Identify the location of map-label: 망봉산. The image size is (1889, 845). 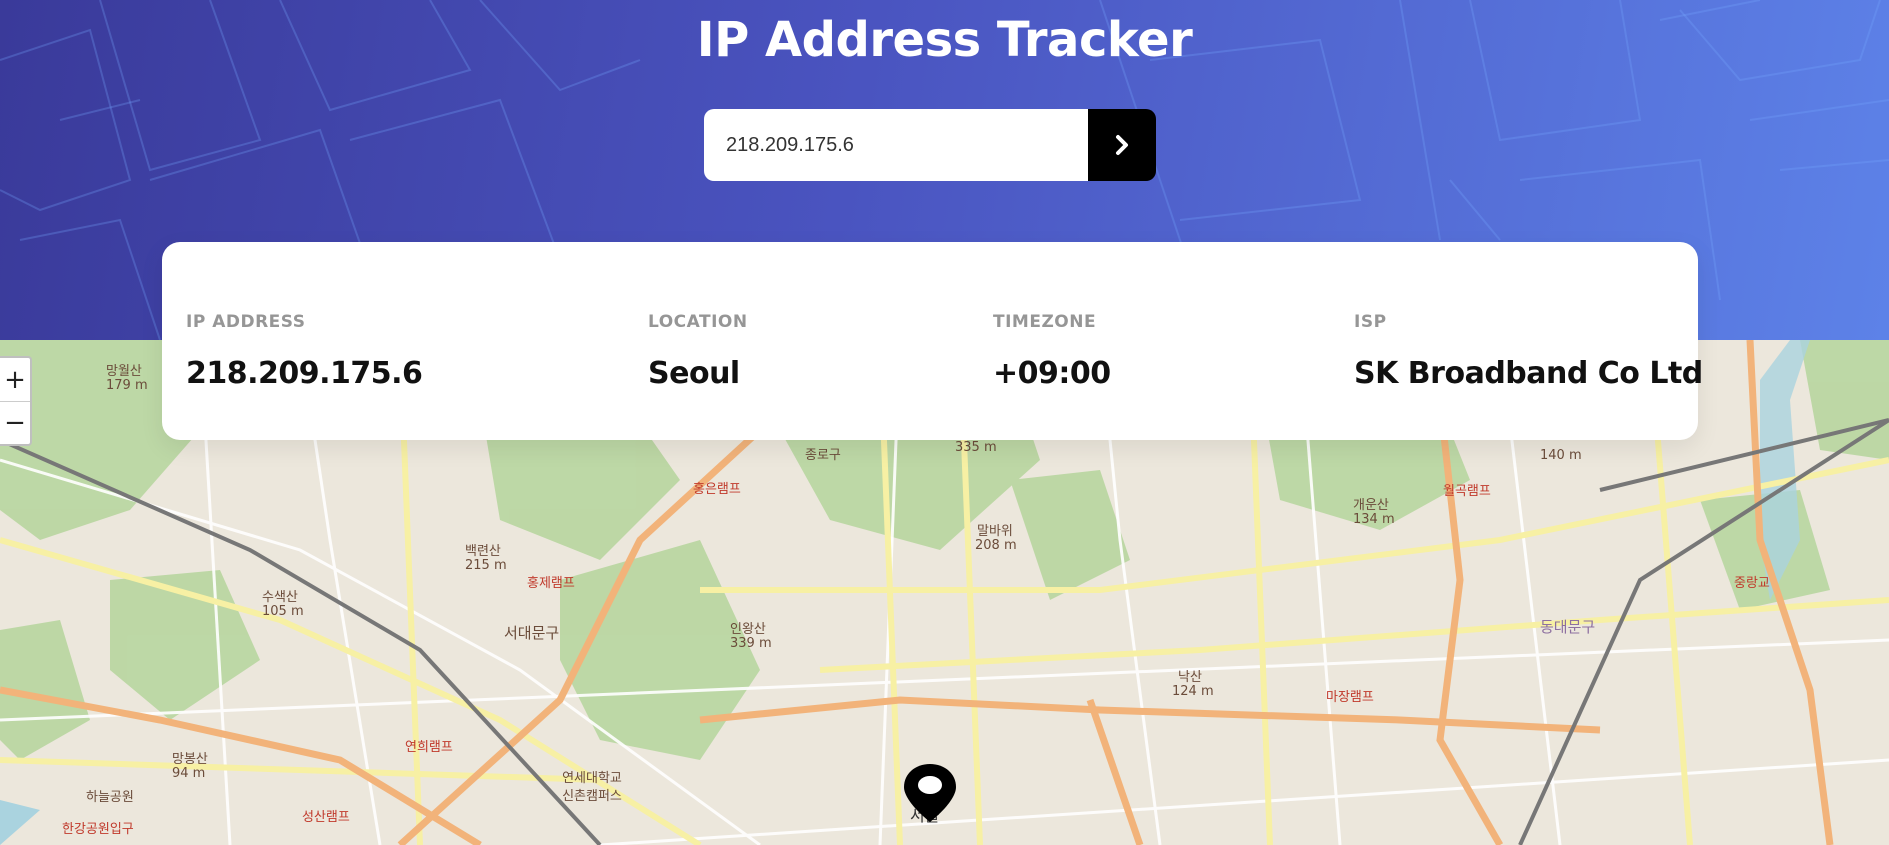
(190, 759).